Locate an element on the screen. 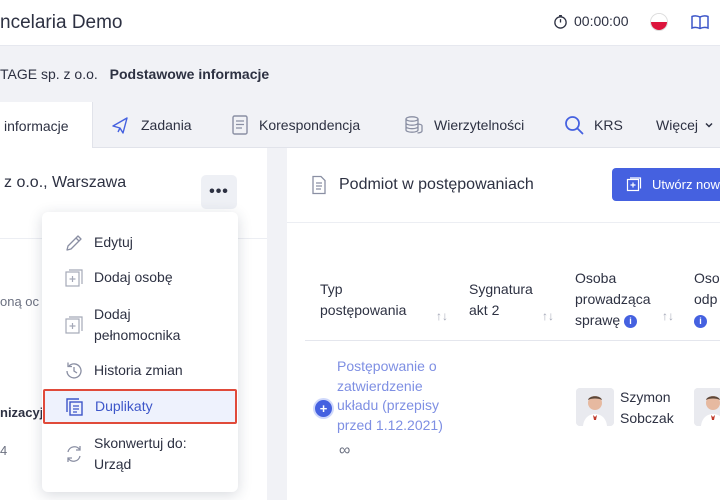 Image resolution: width=720 pixels, height=500 pixels. menu-item-label: Dodaj osobę is located at coordinates (133, 277).